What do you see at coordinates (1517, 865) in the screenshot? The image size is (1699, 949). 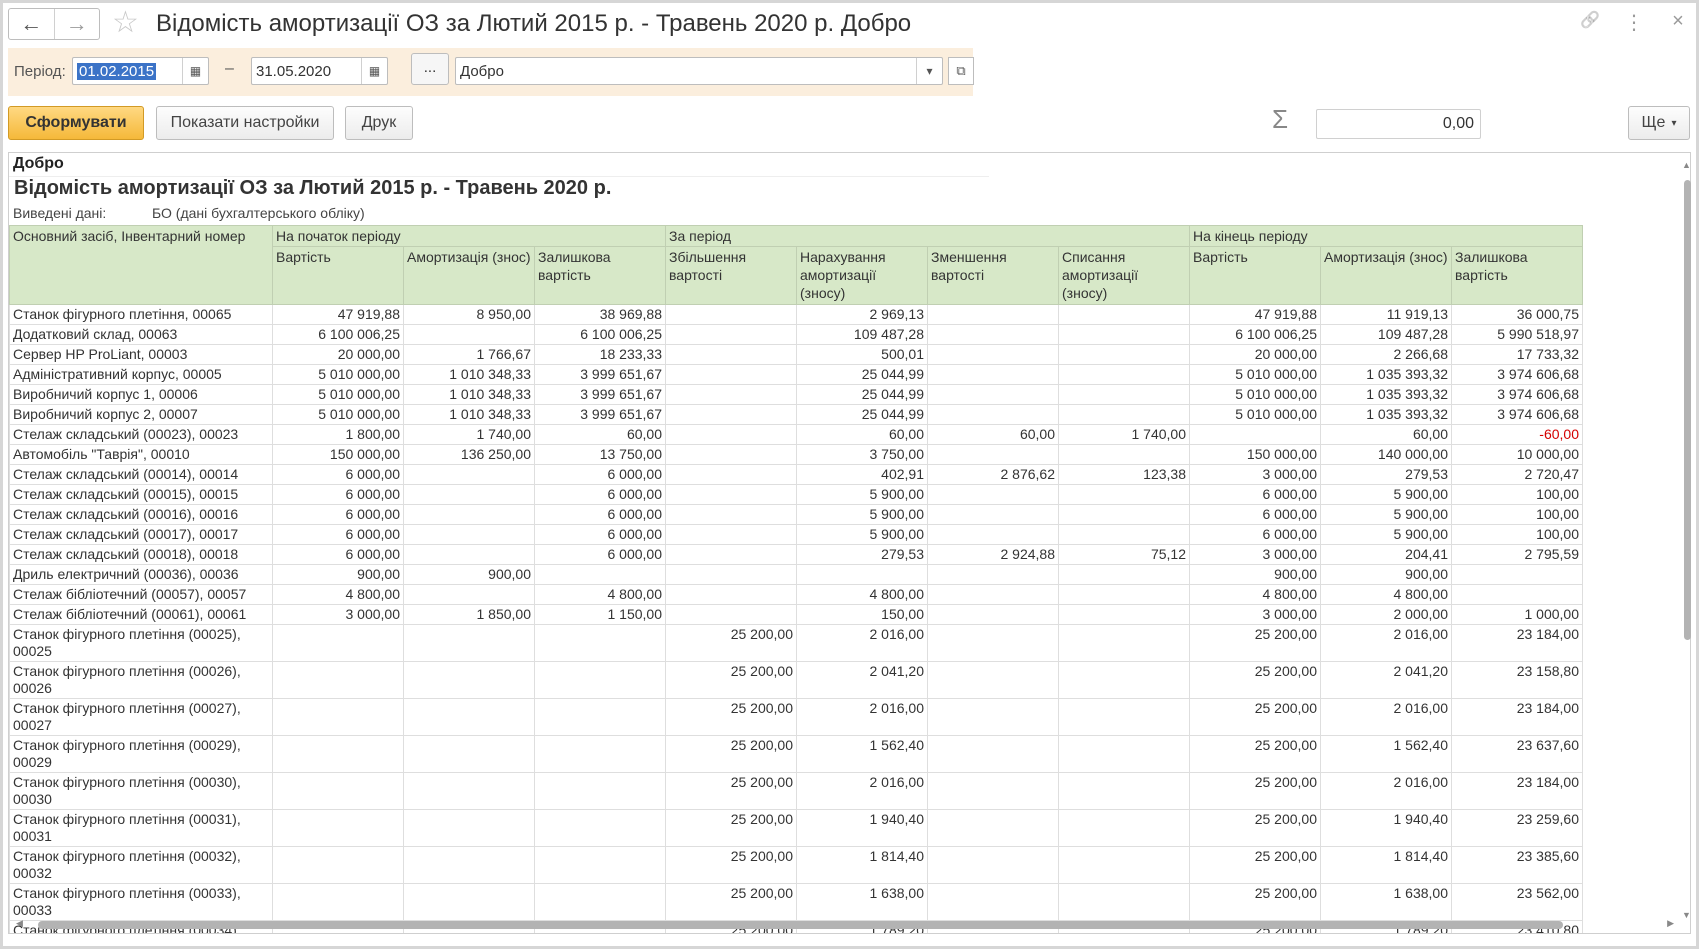 I see `value-cell: 23 385,60` at bounding box center [1517, 865].